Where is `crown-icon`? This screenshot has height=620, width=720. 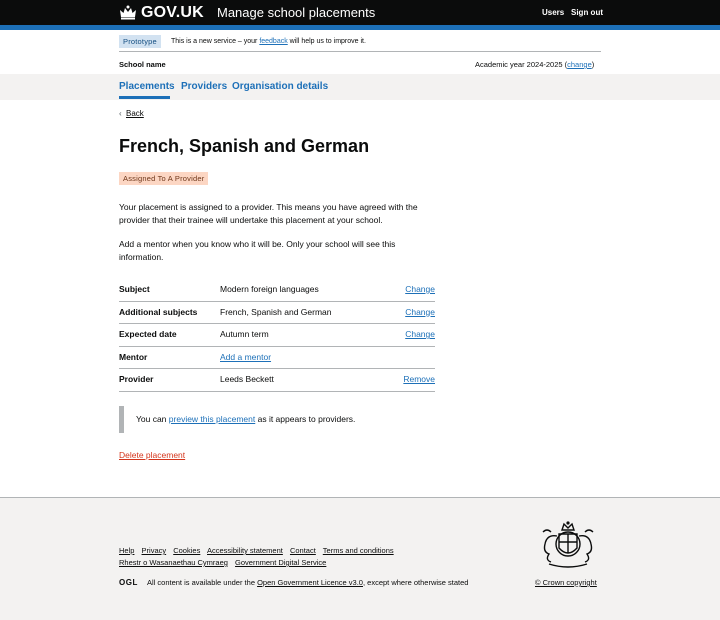
crown-icon is located at coordinates (128, 12).